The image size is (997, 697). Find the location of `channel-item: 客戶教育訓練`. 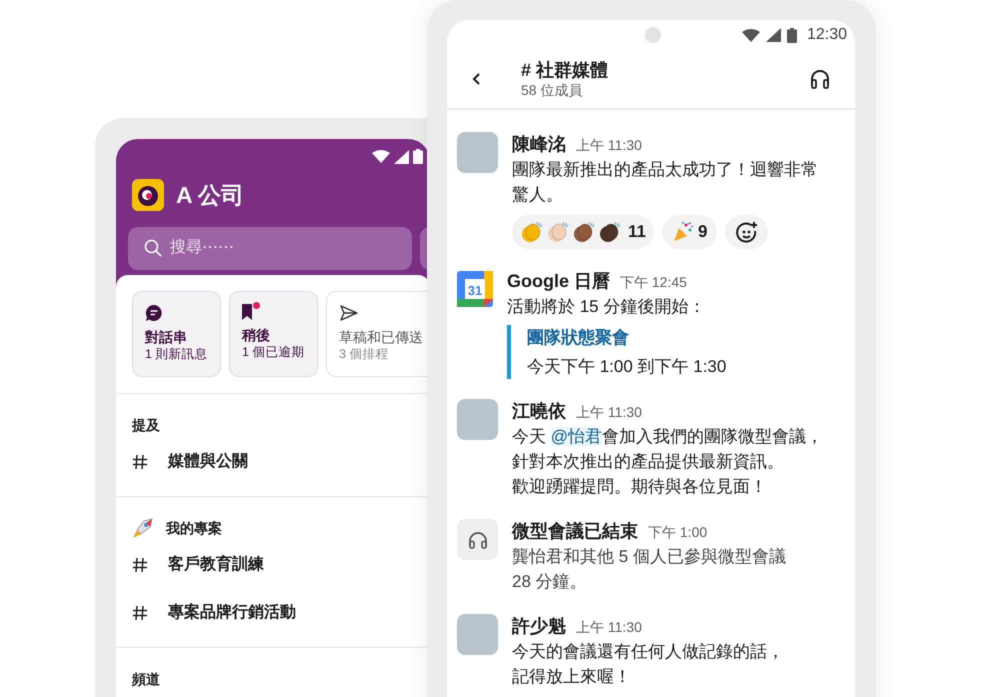

channel-item: 客戶教育訓練 is located at coordinates (273, 565).